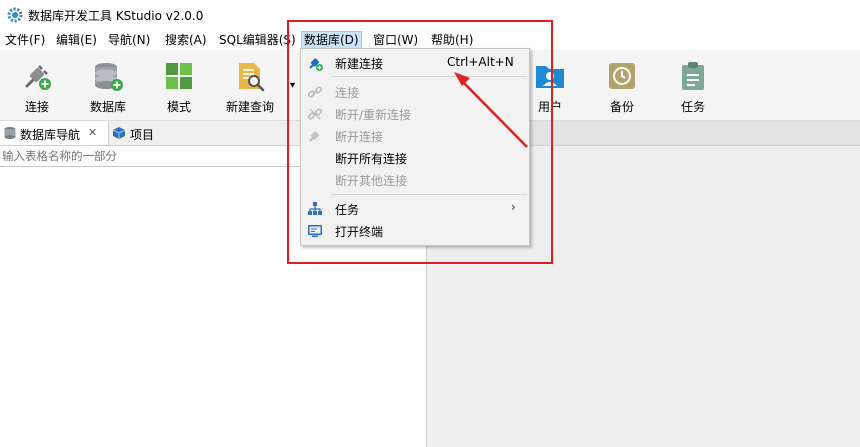  Describe the element at coordinates (119, 133) in the screenshot. I see `project-cube-icon` at that location.